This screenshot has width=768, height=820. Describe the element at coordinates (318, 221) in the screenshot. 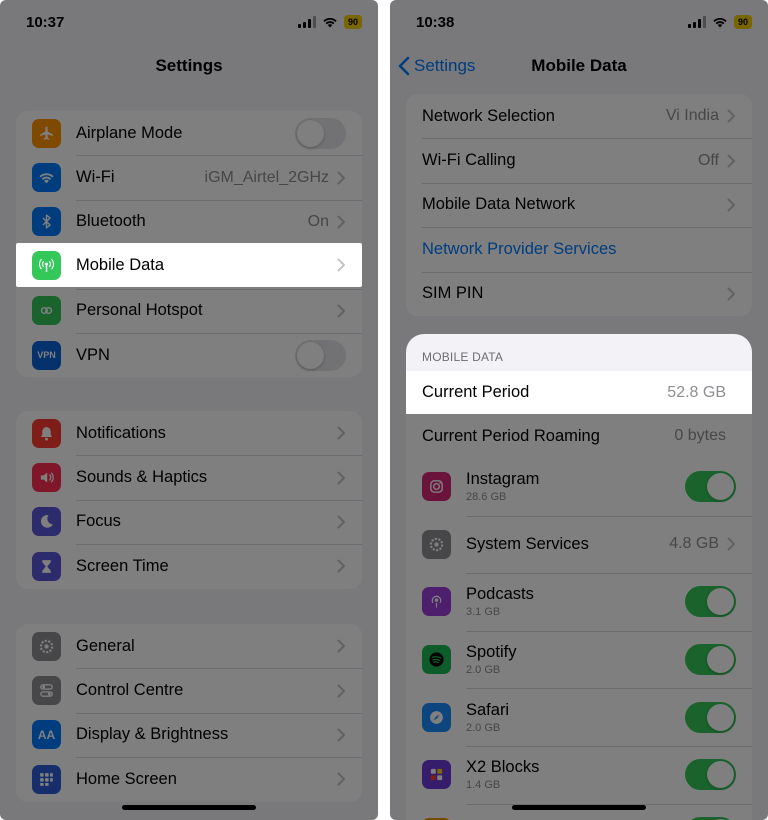

I see `row-value: On` at that location.